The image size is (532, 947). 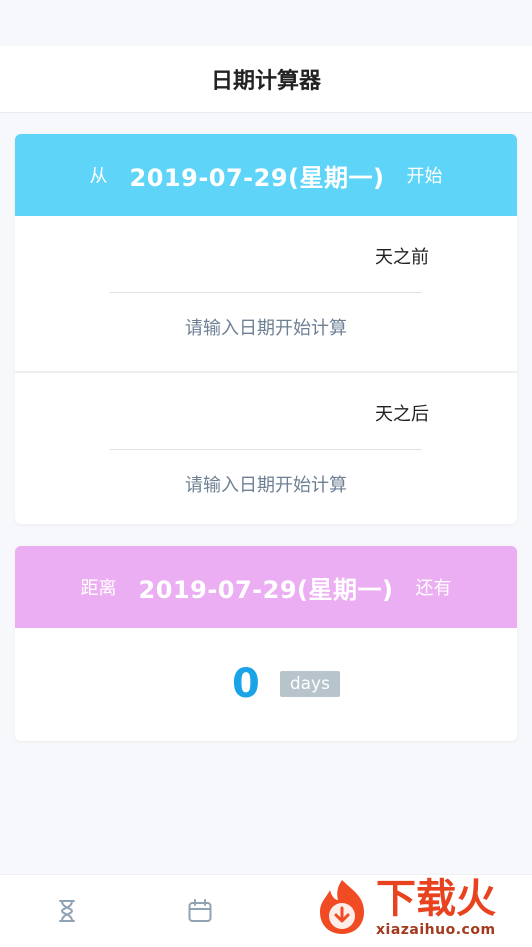 What do you see at coordinates (257, 175) in the screenshot?
I see `start-date-picker: 2019-07-29(星期一)` at bounding box center [257, 175].